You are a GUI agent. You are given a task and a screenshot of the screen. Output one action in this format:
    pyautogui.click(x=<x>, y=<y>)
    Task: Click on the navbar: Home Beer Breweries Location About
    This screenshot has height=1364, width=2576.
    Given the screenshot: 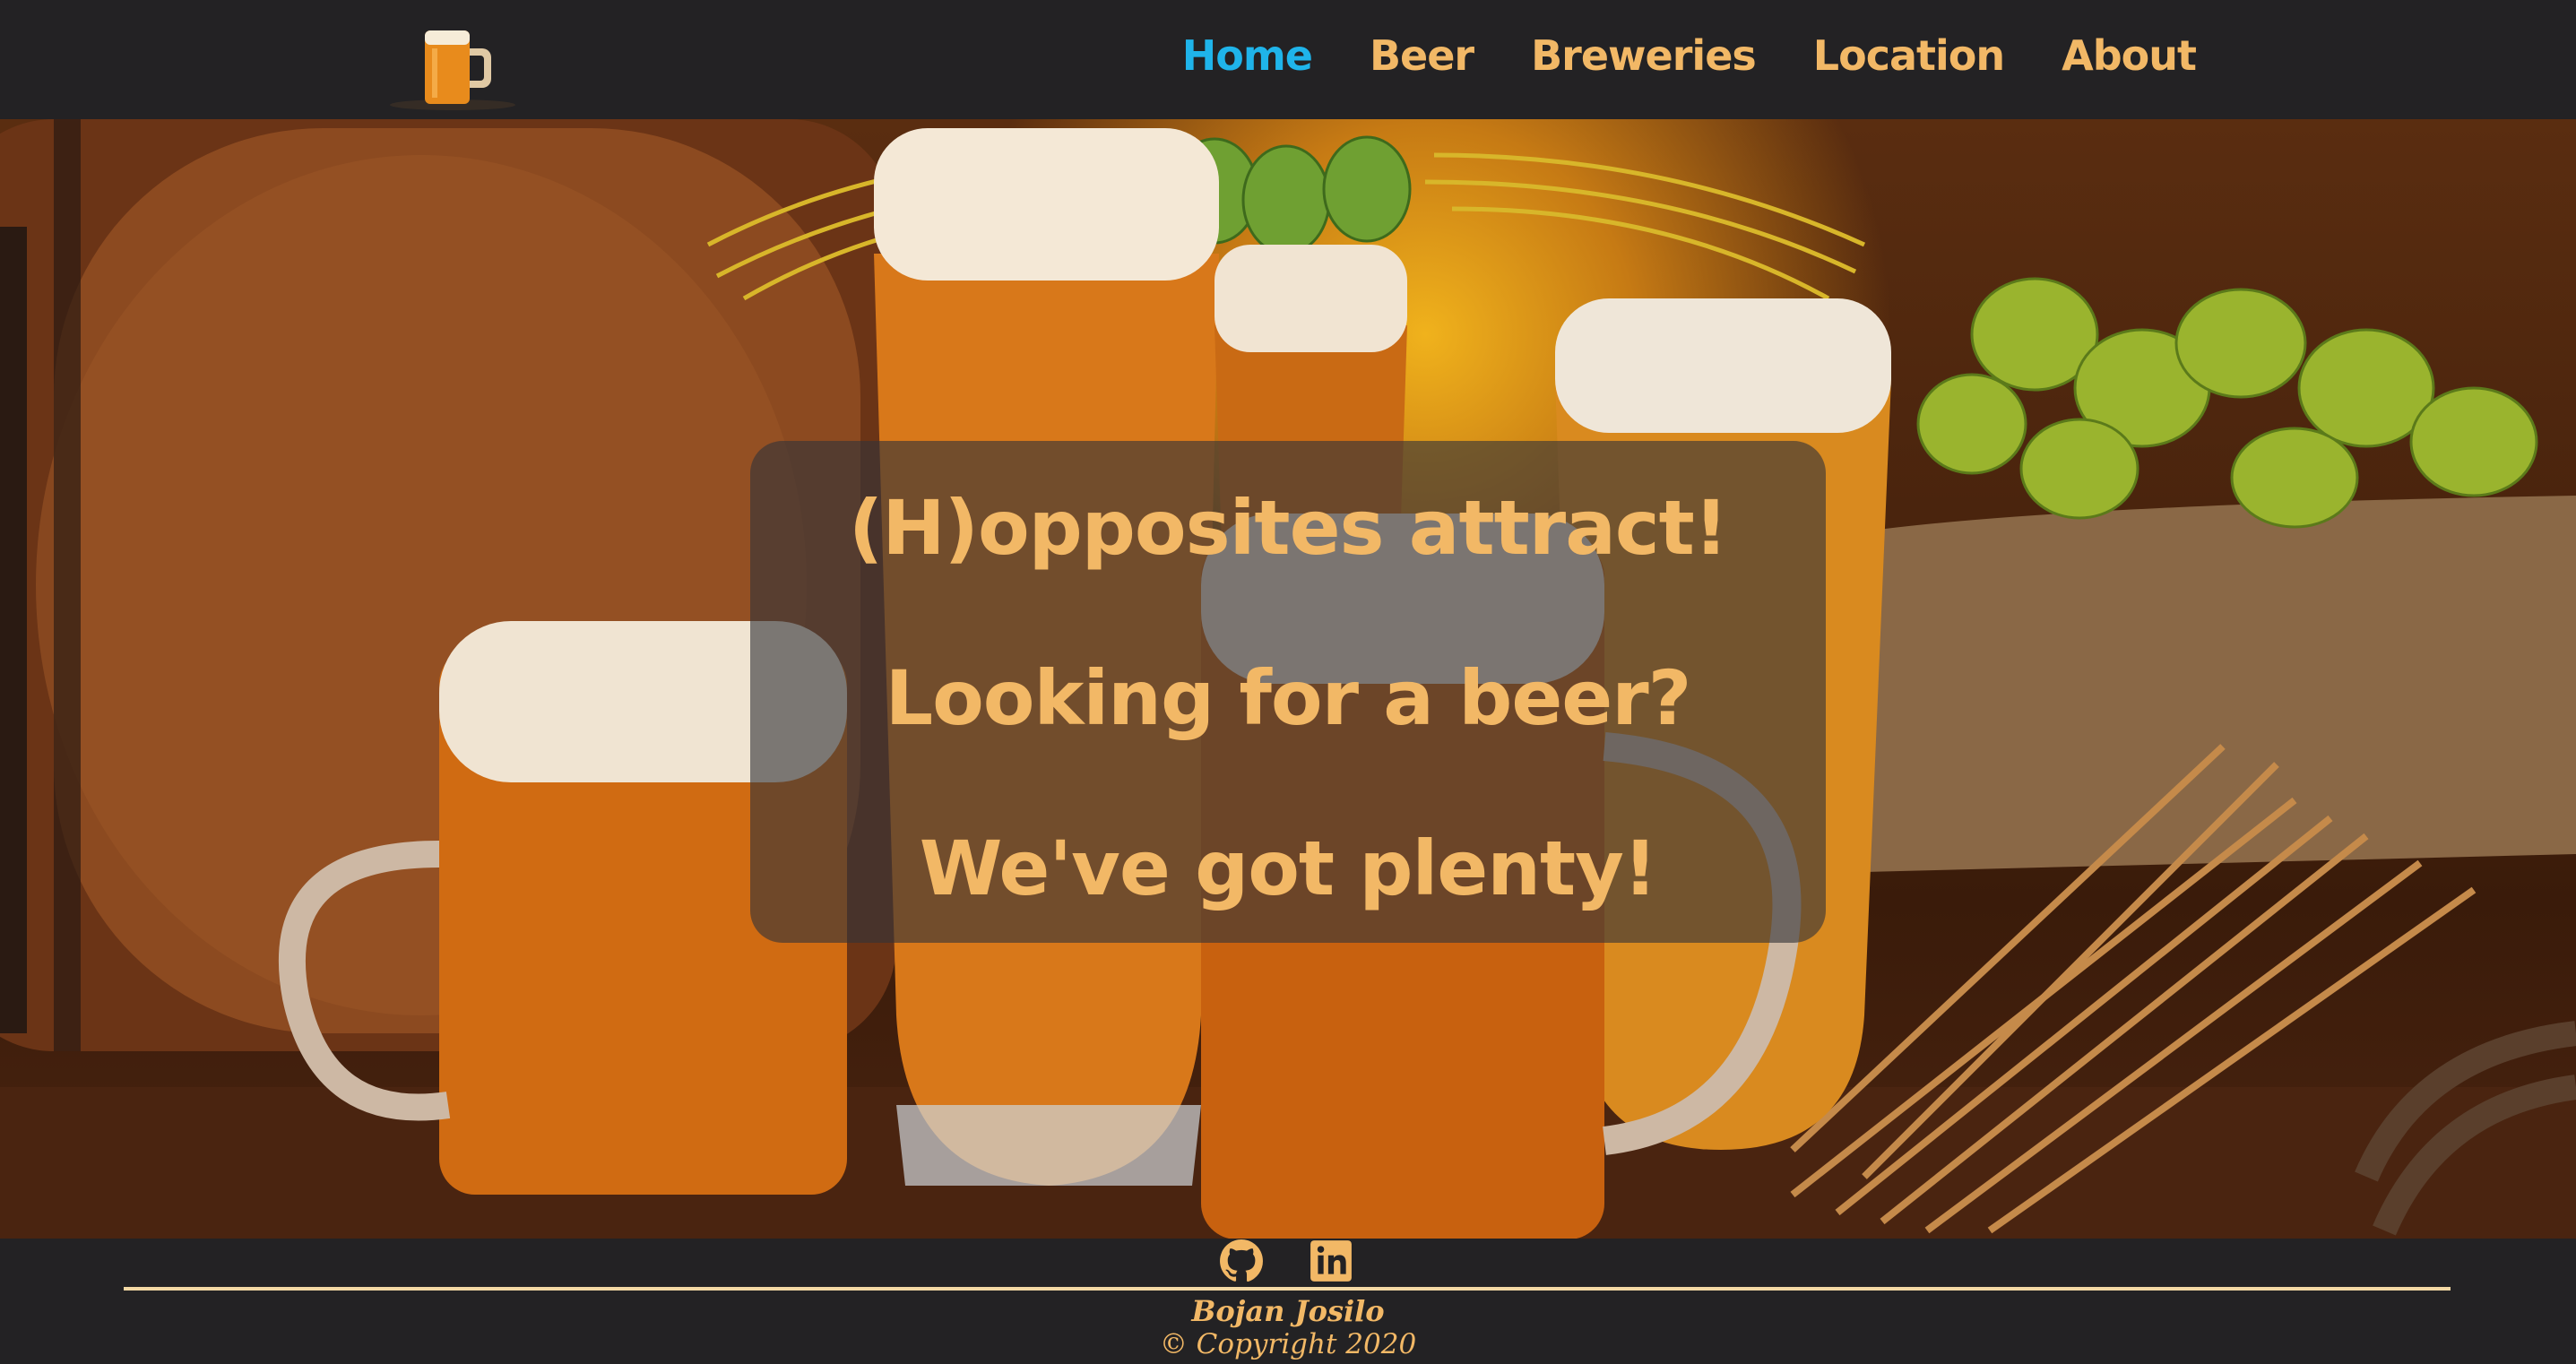 What is the action you would take?
    pyautogui.click(x=1288, y=59)
    